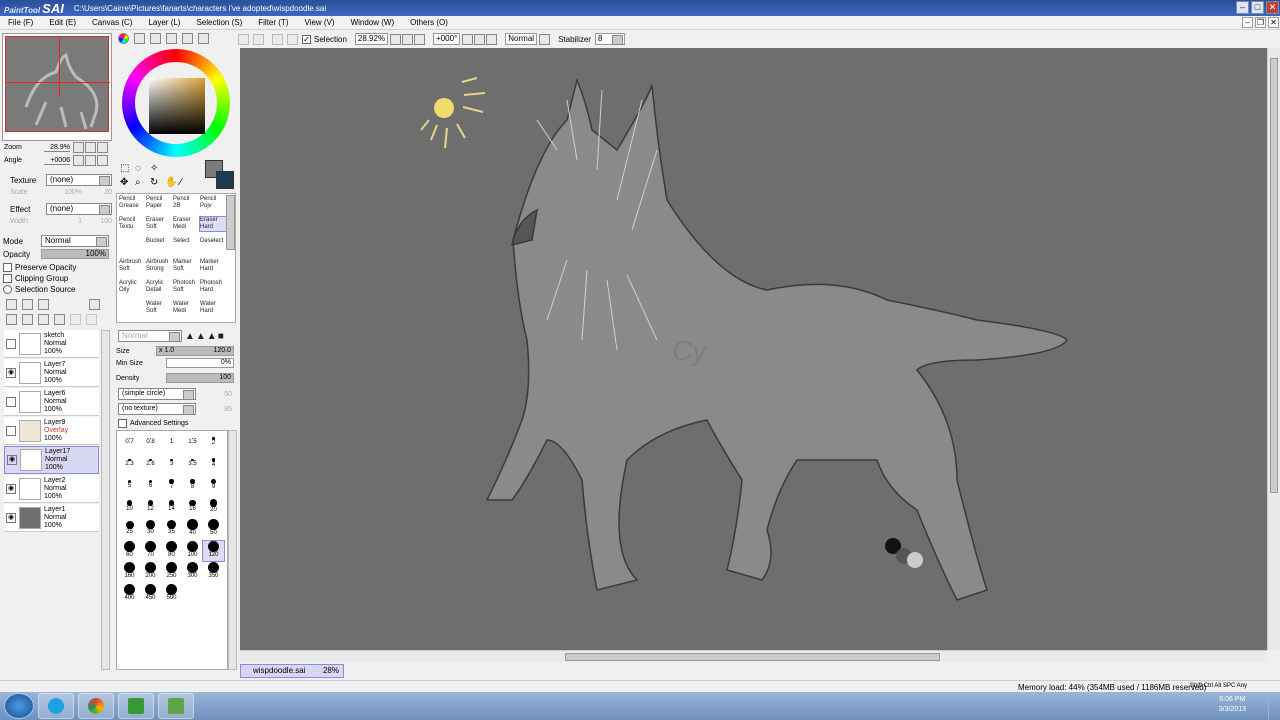  Describe the element at coordinates (75, 319) in the screenshot. I see `layer-mask-icon` at that location.